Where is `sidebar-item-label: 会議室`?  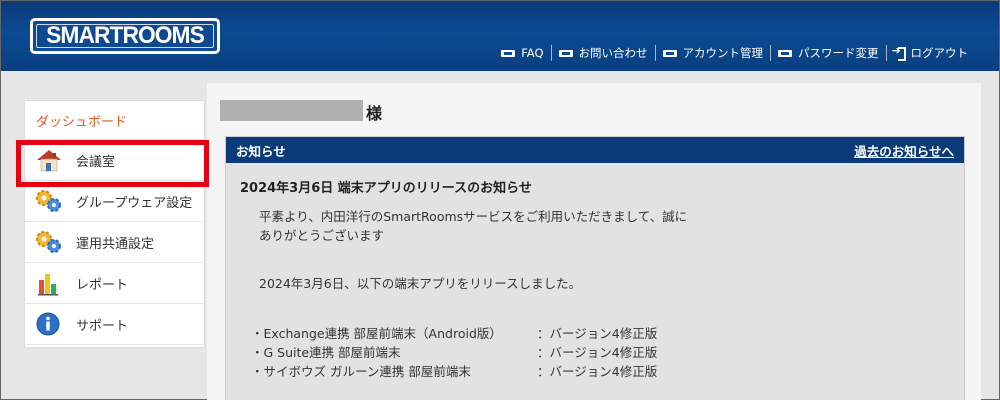 sidebar-item-label: 会議室 is located at coordinates (96, 162).